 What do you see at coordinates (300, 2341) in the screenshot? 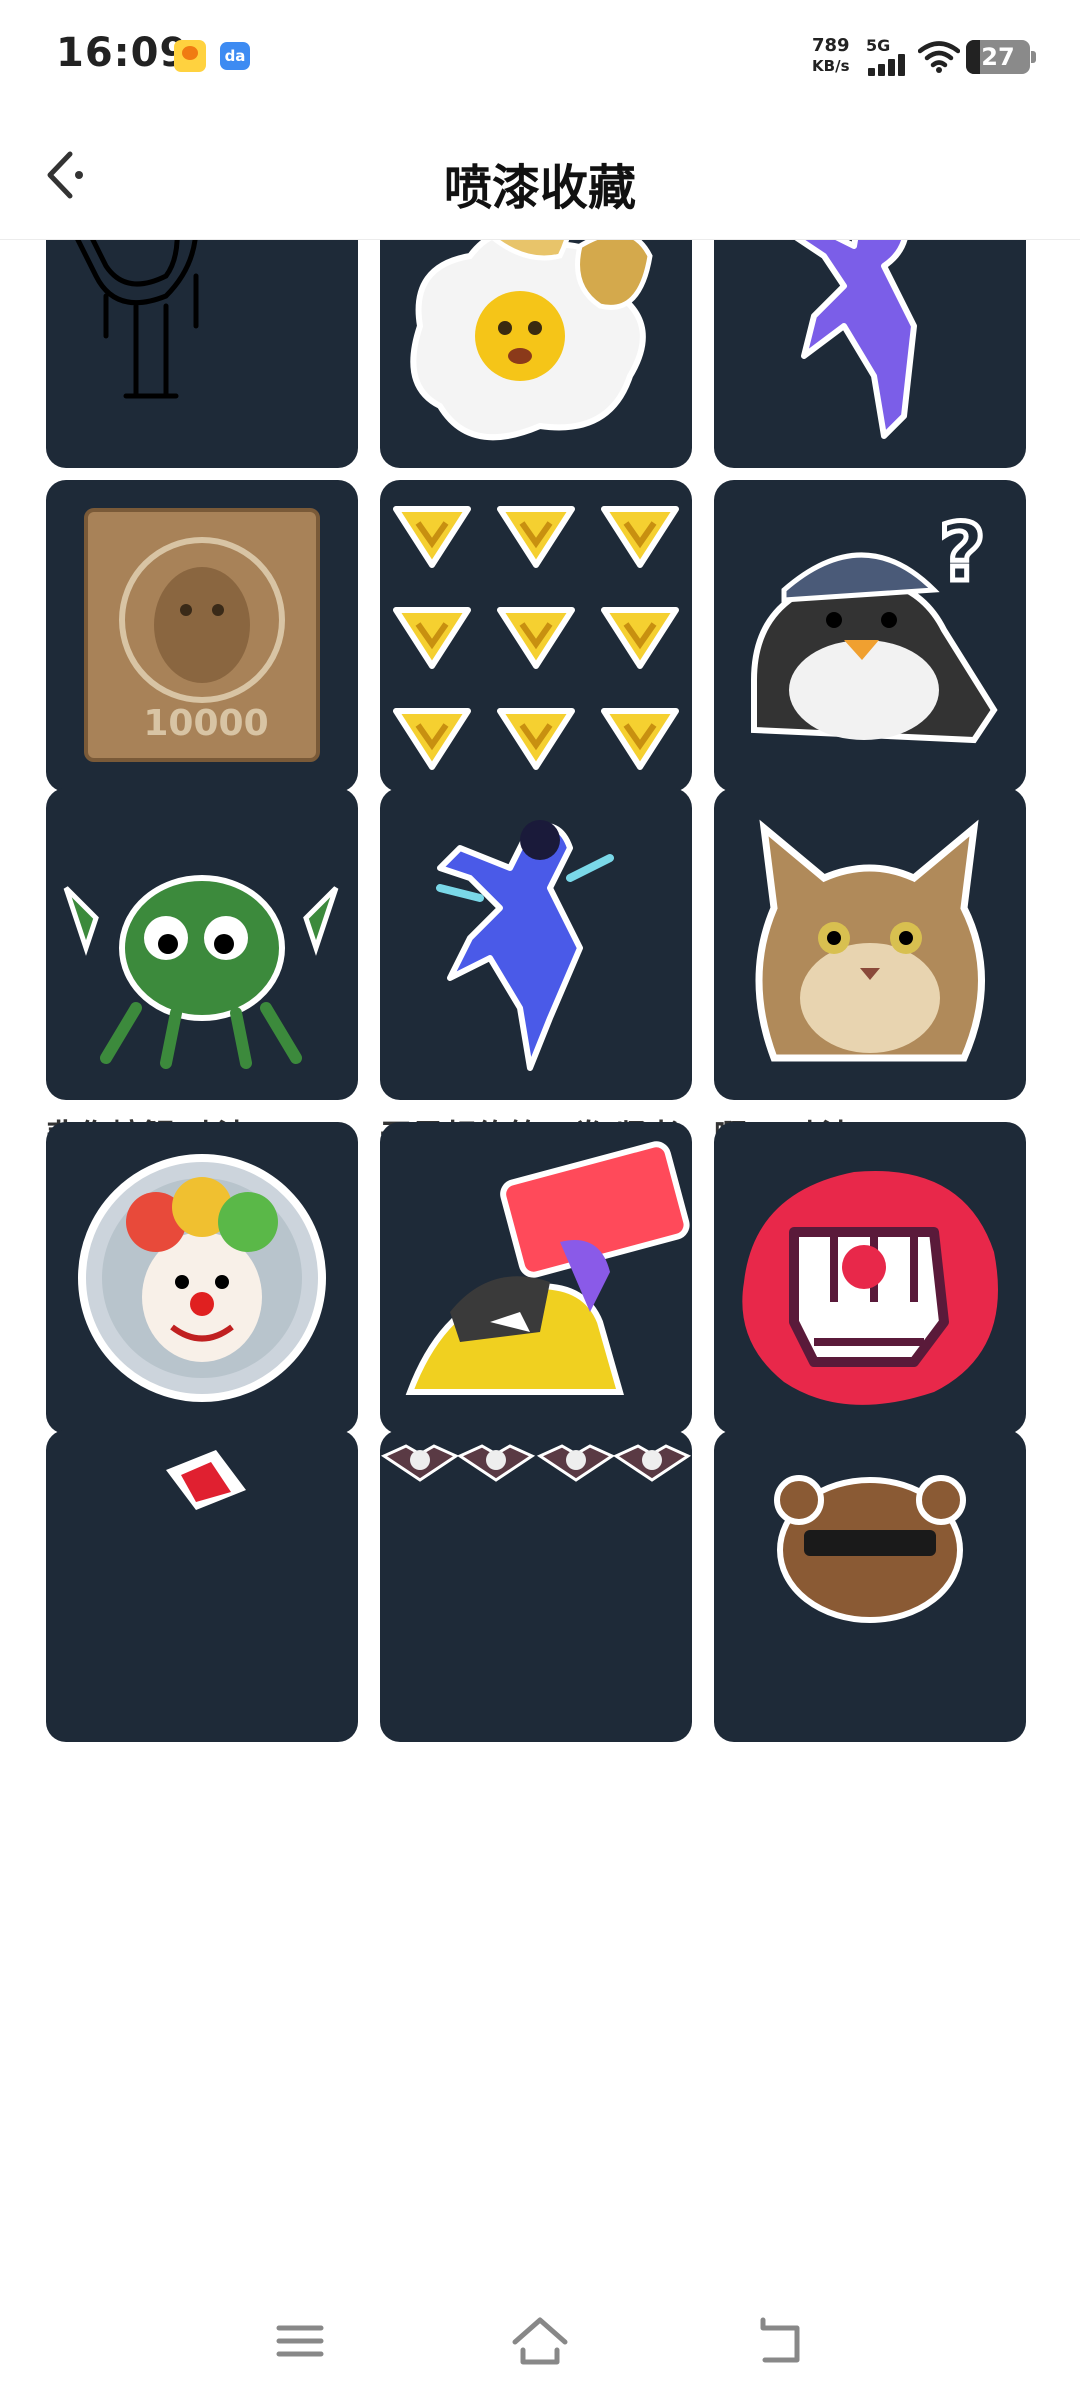
I see `menu-icon` at bounding box center [300, 2341].